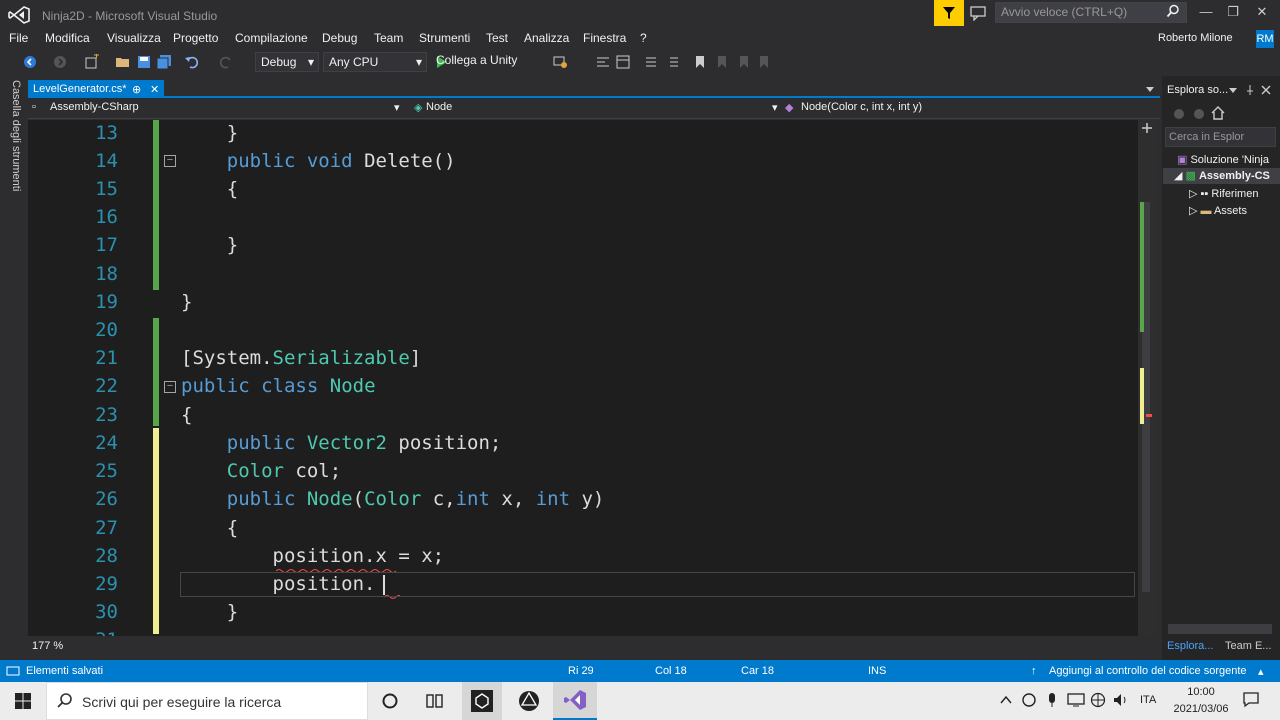  Describe the element at coordinates (979, 13) in the screenshot. I see `feedback-icon` at that location.